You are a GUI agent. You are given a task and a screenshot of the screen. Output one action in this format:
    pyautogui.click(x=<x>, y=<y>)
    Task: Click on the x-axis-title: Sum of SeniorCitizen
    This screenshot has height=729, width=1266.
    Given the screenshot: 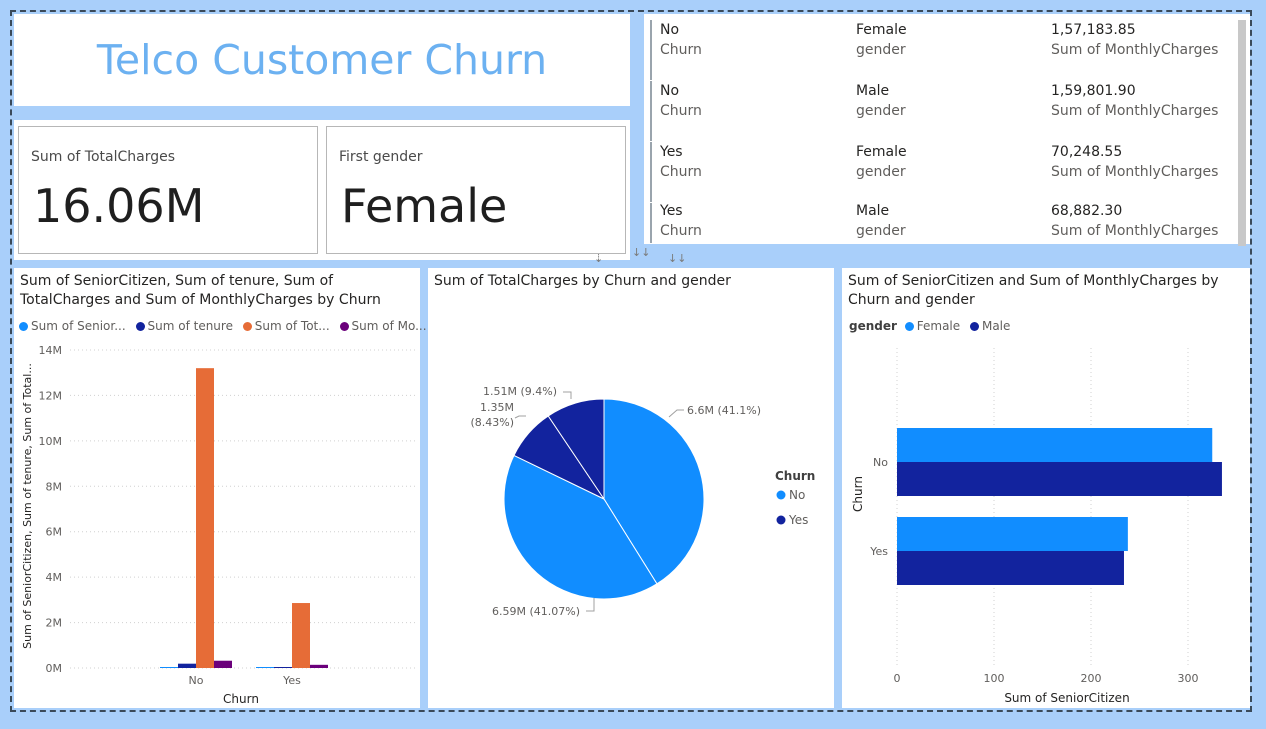 What is the action you would take?
    pyautogui.click(x=1066, y=698)
    